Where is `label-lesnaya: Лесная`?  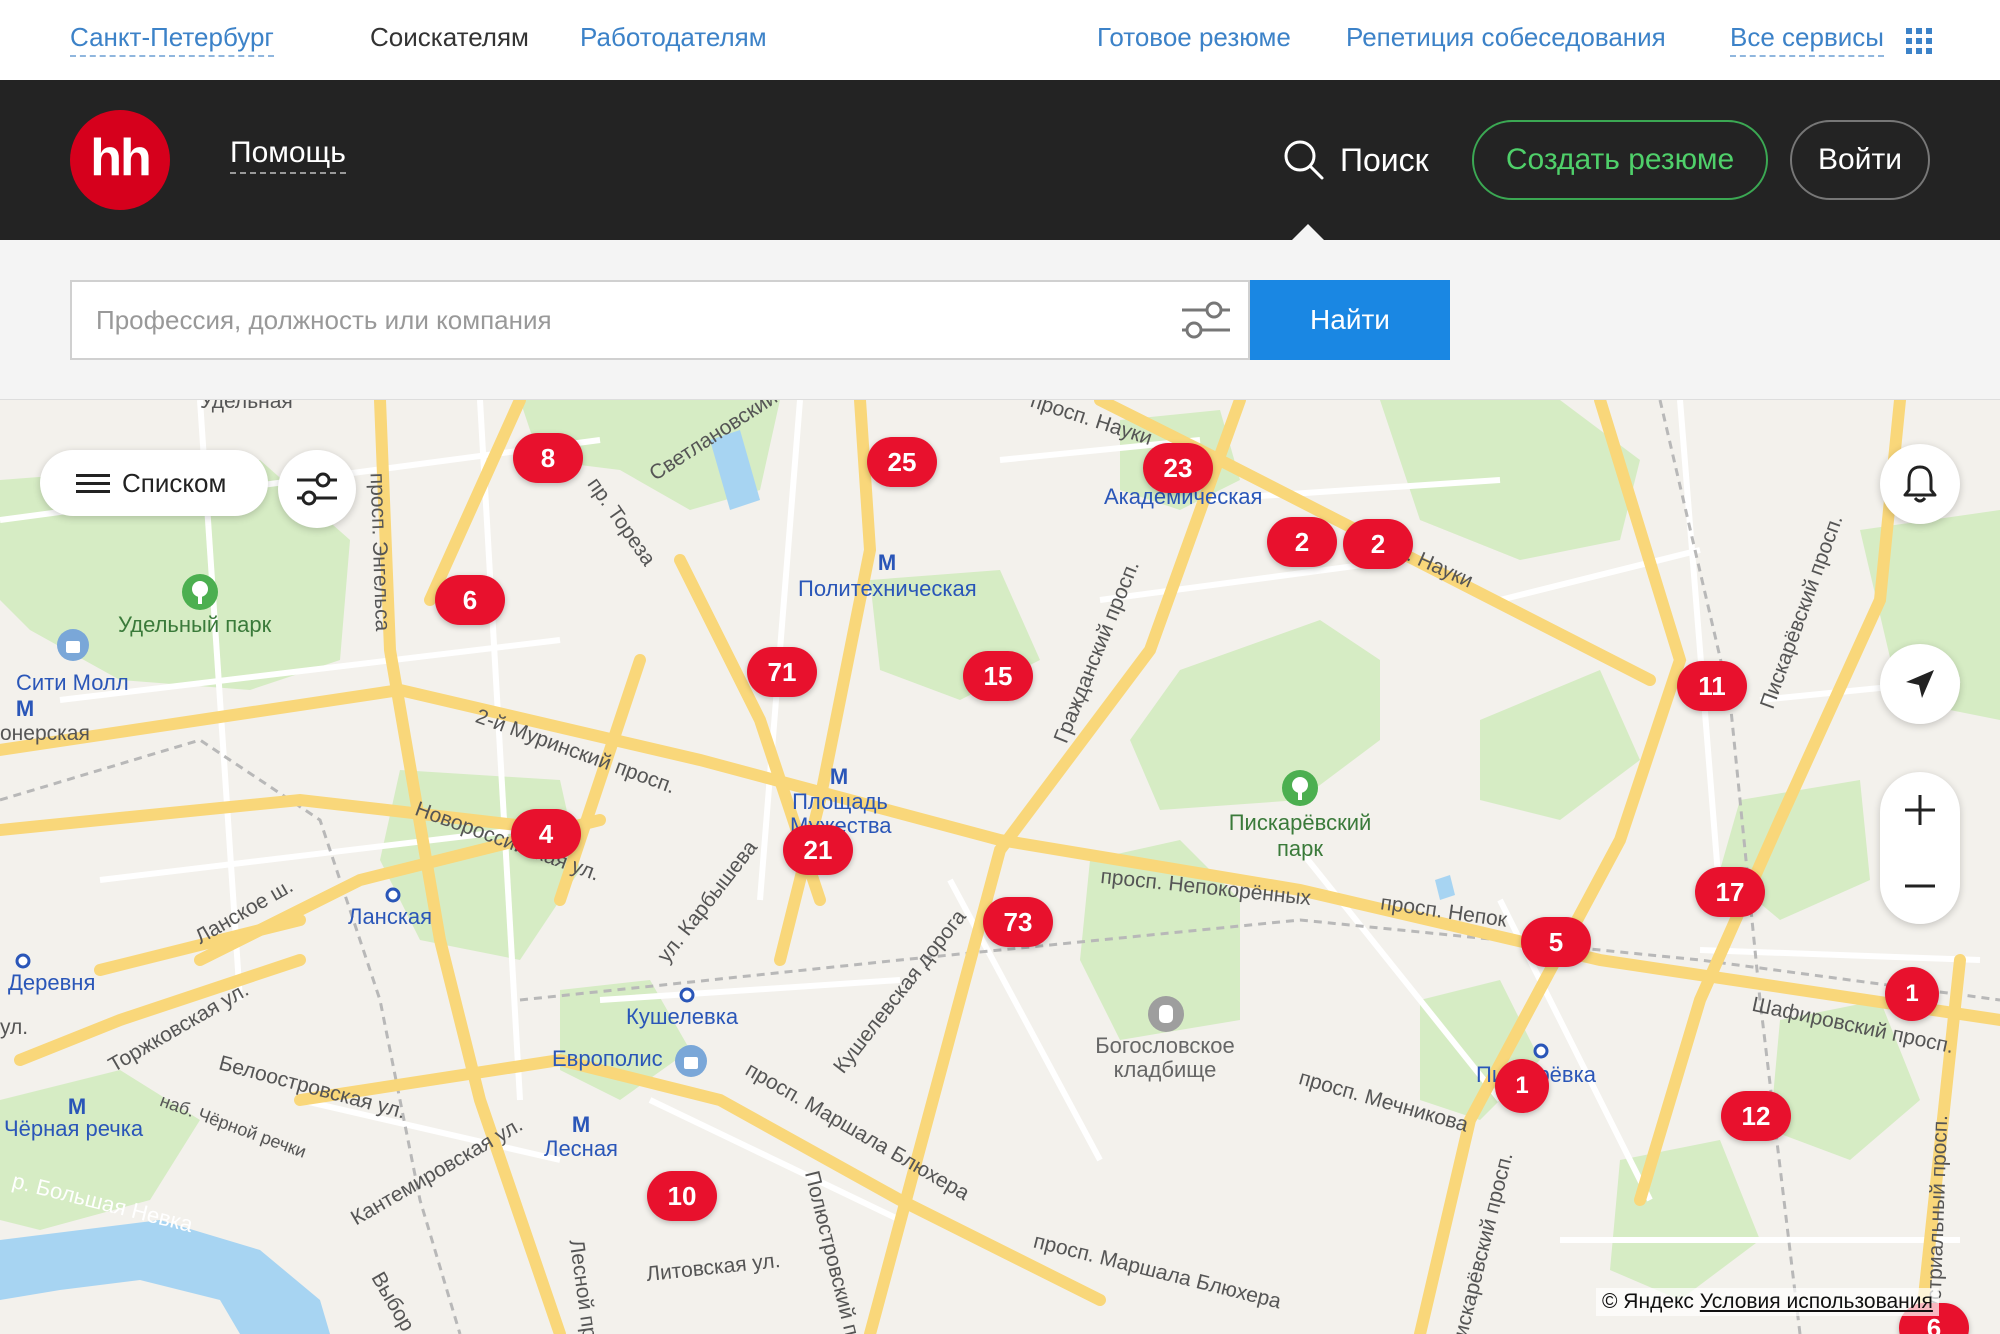 label-lesnaya: Лесная is located at coordinates (581, 1148).